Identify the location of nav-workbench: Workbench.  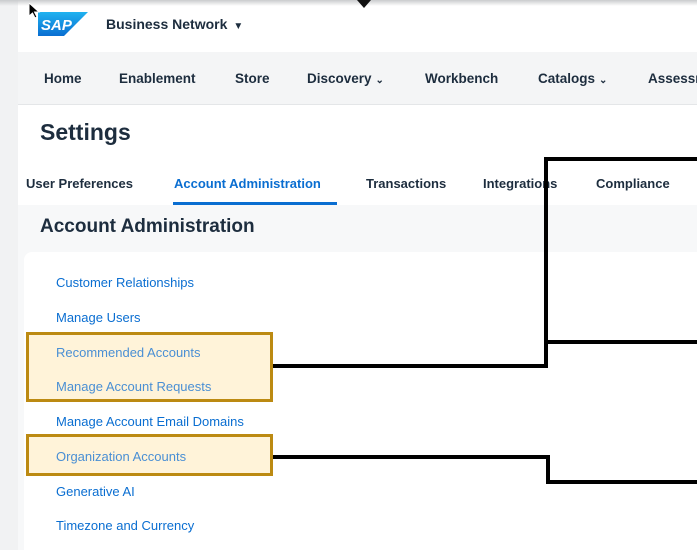
(461, 78).